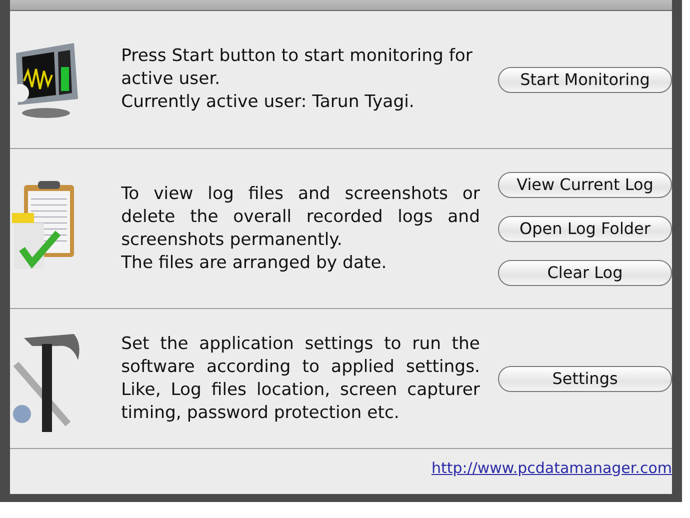 Image resolution: width=690 pixels, height=518 pixels. I want to click on action-button: Settings, so click(585, 379).